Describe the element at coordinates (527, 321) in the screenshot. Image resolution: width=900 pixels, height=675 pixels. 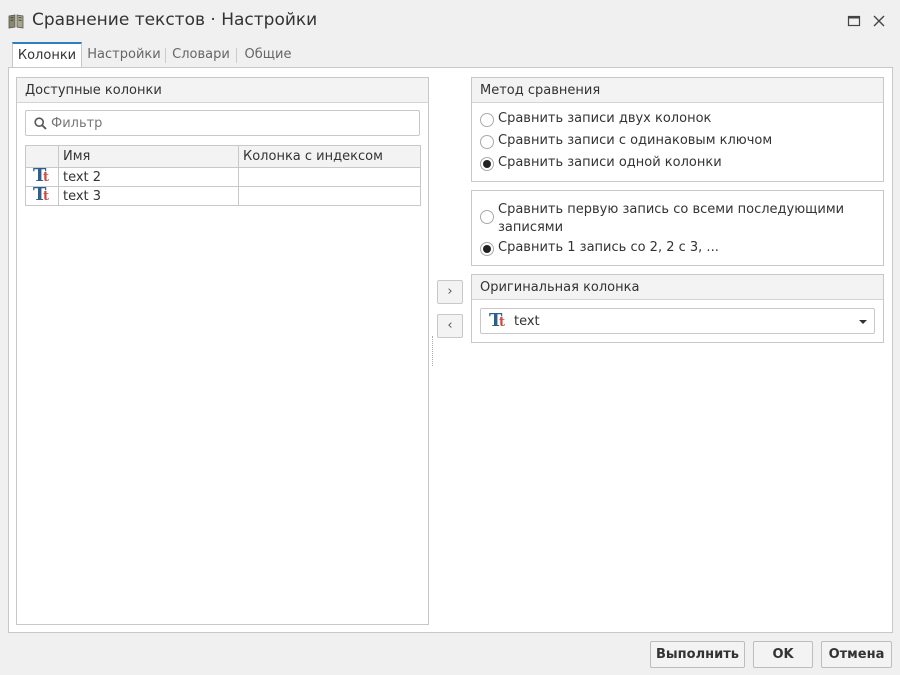
I see `dropdown-value: text` at that location.